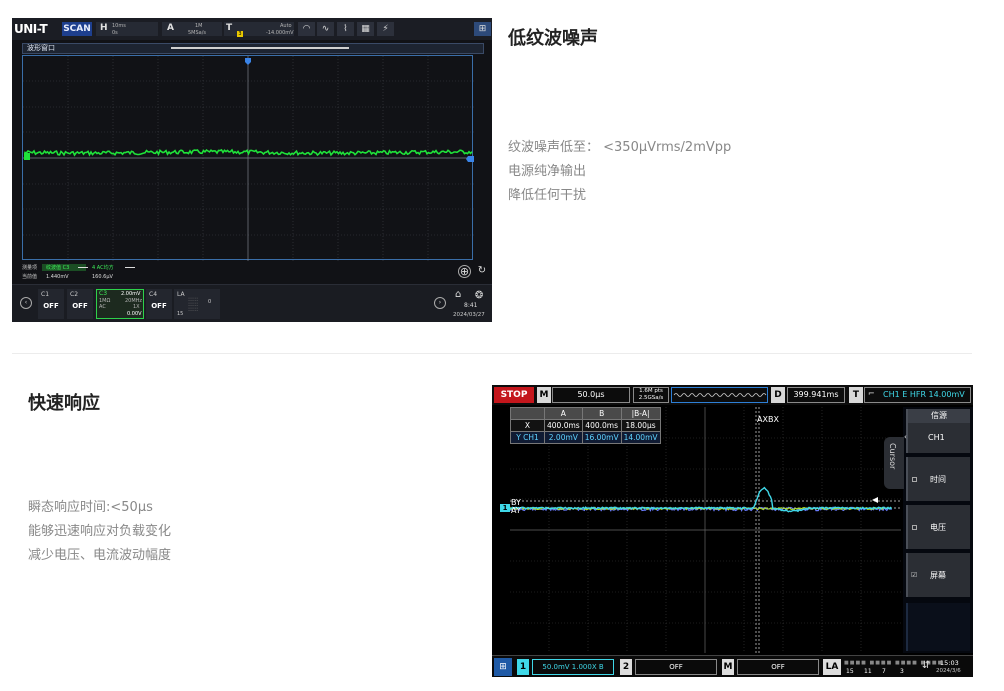  I want to click on time-menu-item: 时间, so click(938, 479).